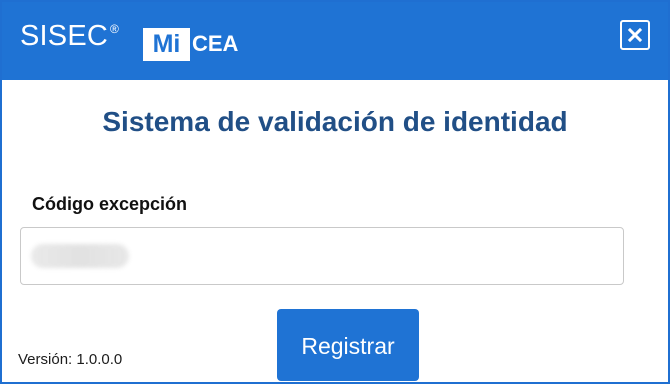  What do you see at coordinates (166, 44) in the screenshot?
I see `mi-logo-box: Mi` at bounding box center [166, 44].